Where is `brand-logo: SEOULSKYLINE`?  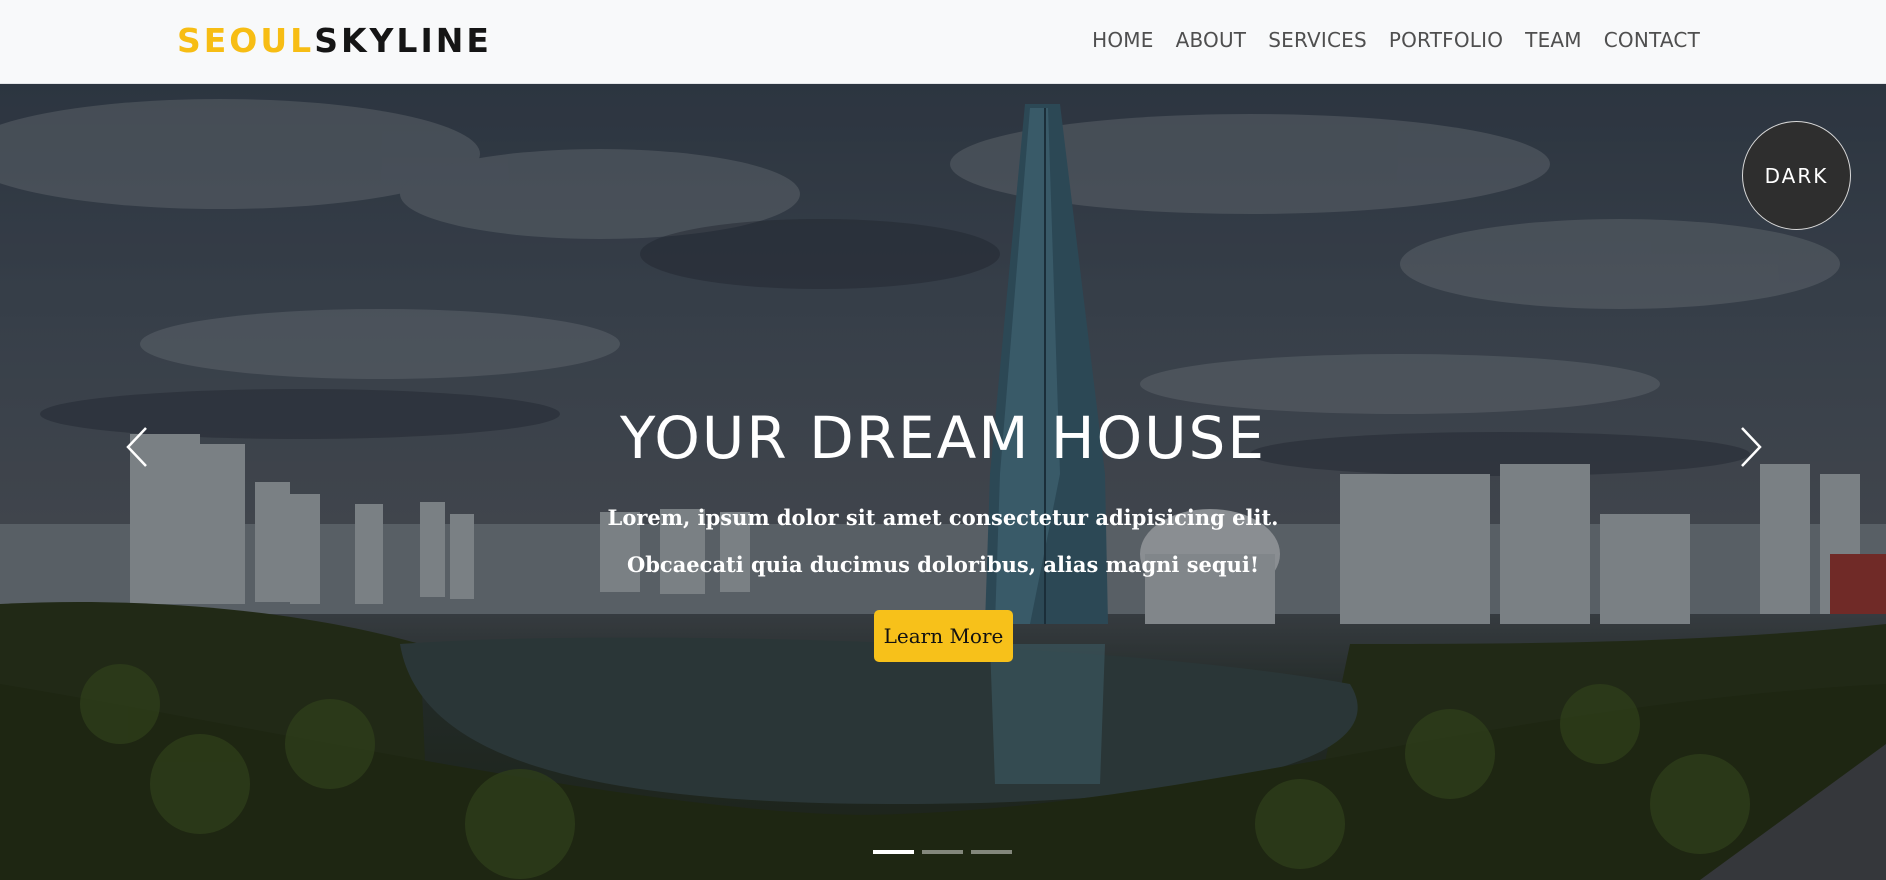 brand-logo: SEOULSKYLINE is located at coordinates (334, 41).